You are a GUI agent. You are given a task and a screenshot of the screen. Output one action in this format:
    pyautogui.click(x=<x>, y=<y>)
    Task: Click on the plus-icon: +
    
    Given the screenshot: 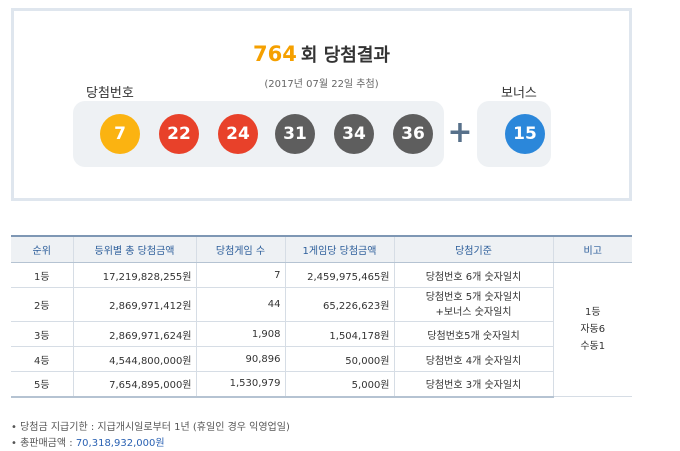 What is the action you would take?
    pyautogui.click(x=460, y=132)
    